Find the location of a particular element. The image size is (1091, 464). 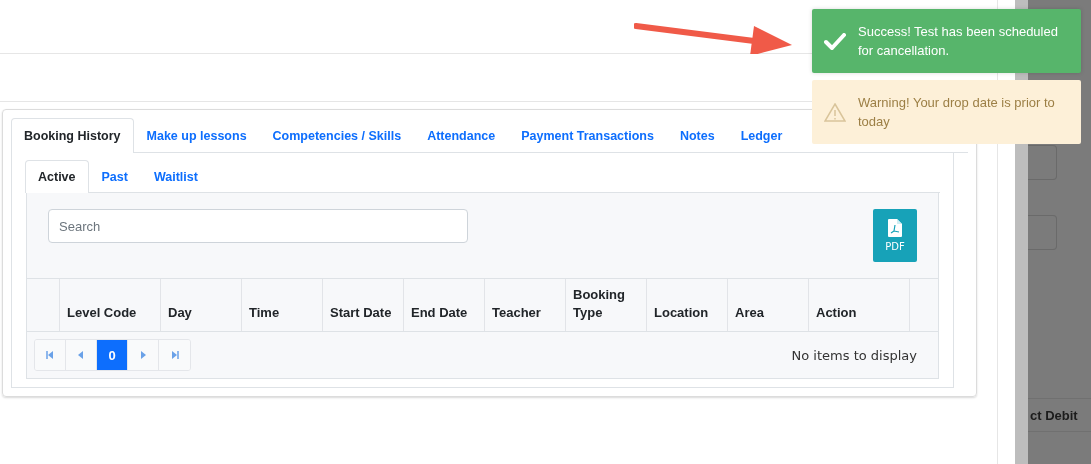

search-field: Search is located at coordinates (258, 226).